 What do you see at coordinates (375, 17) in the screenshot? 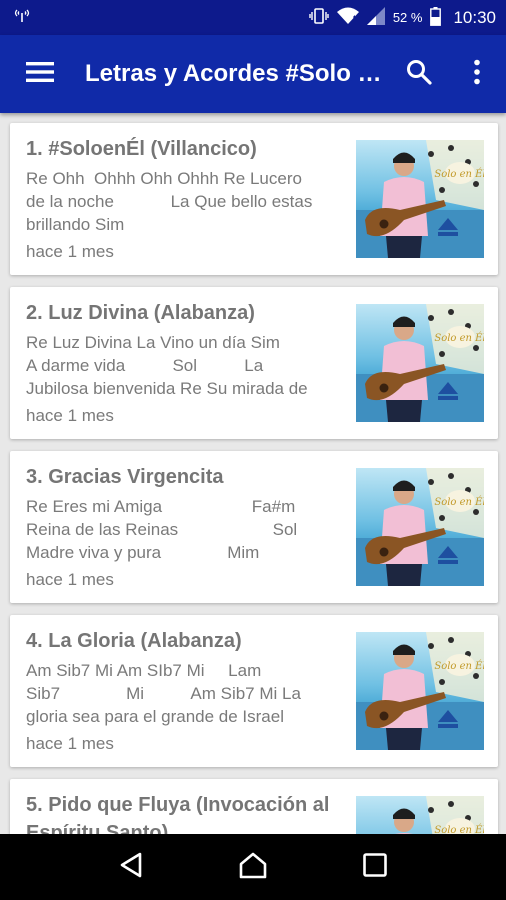
I see `cell-signal-icon` at bounding box center [375, 17].